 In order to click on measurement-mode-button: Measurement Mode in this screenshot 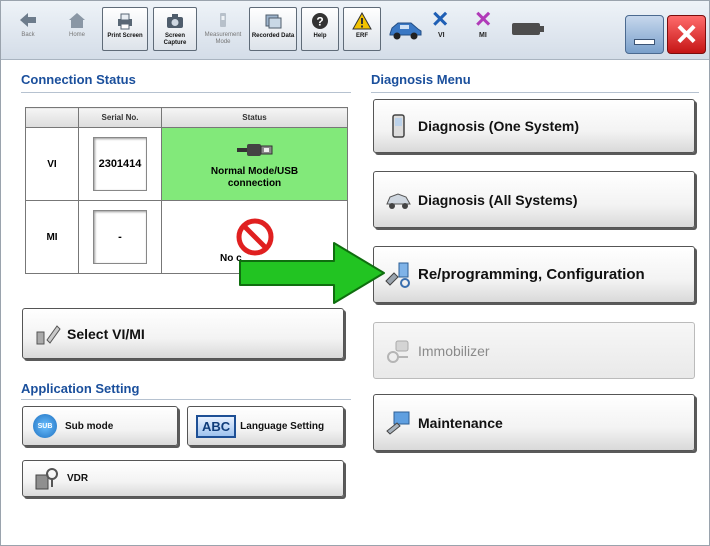, I will do `click(223, 29)`.